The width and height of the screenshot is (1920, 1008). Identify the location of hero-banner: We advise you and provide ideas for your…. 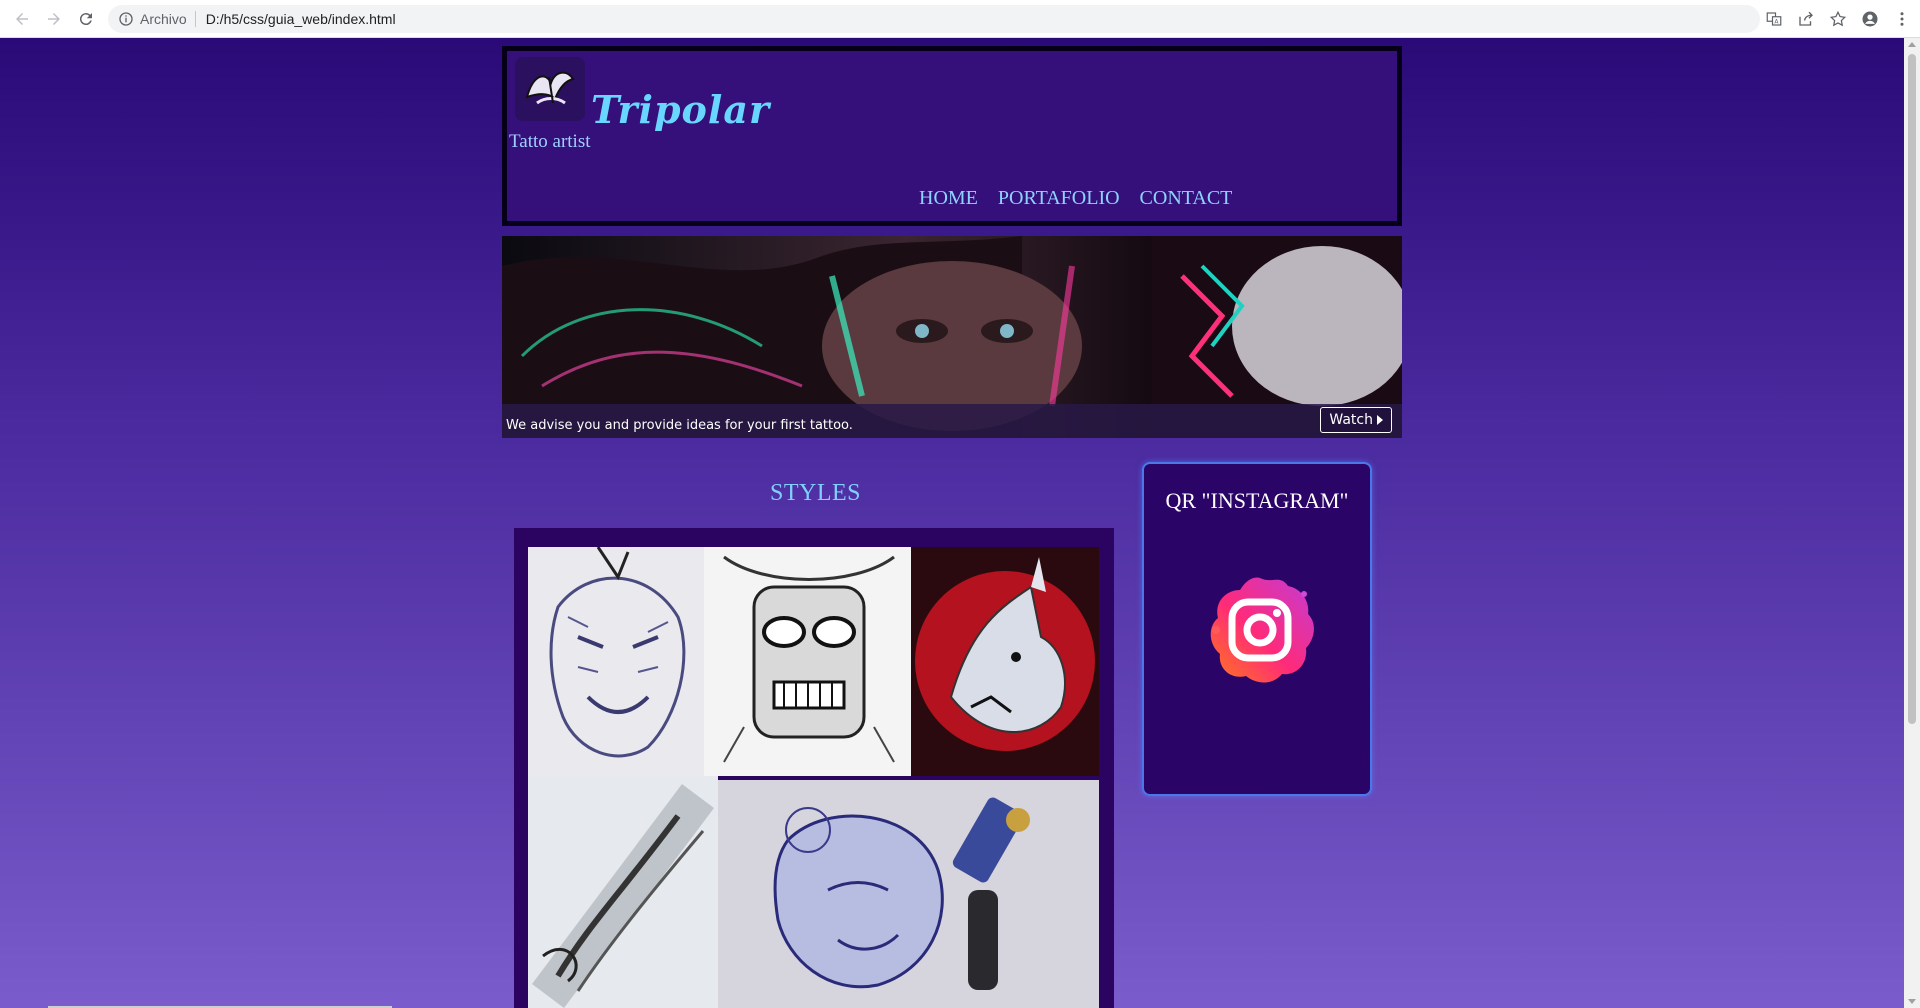
(952, 337).